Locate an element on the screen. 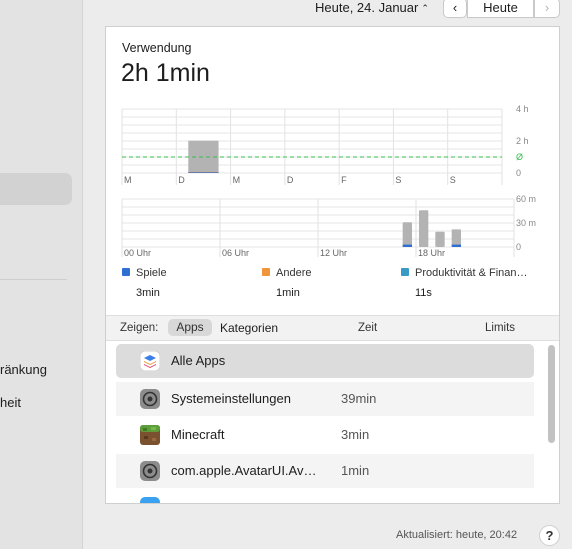 Image resolution: width=572 pixels, height=549 pixels. legend-value-productivity: 11s is located at coordinates (423, 293).